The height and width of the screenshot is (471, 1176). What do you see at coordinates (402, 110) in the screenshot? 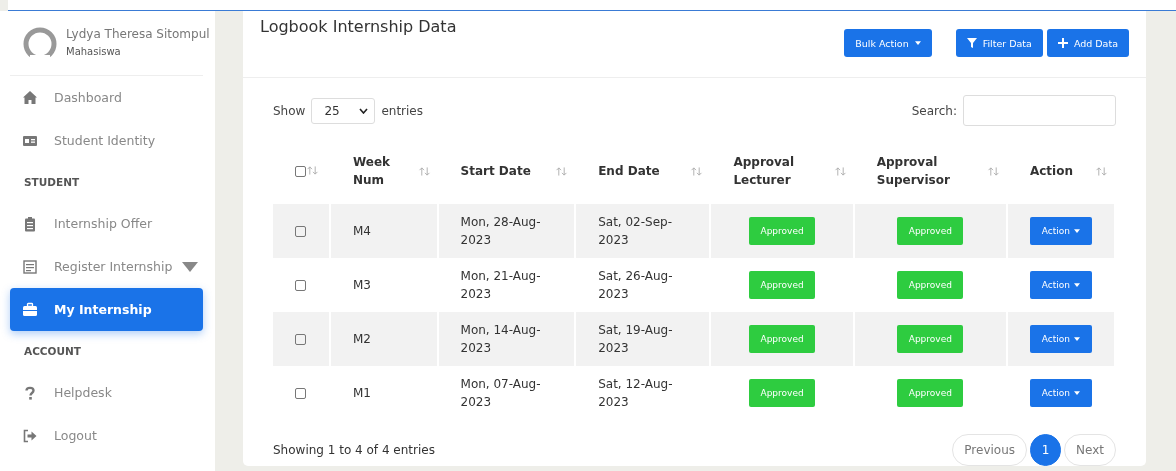
I see `entries-label: entries` at bounding box center [402, 110].